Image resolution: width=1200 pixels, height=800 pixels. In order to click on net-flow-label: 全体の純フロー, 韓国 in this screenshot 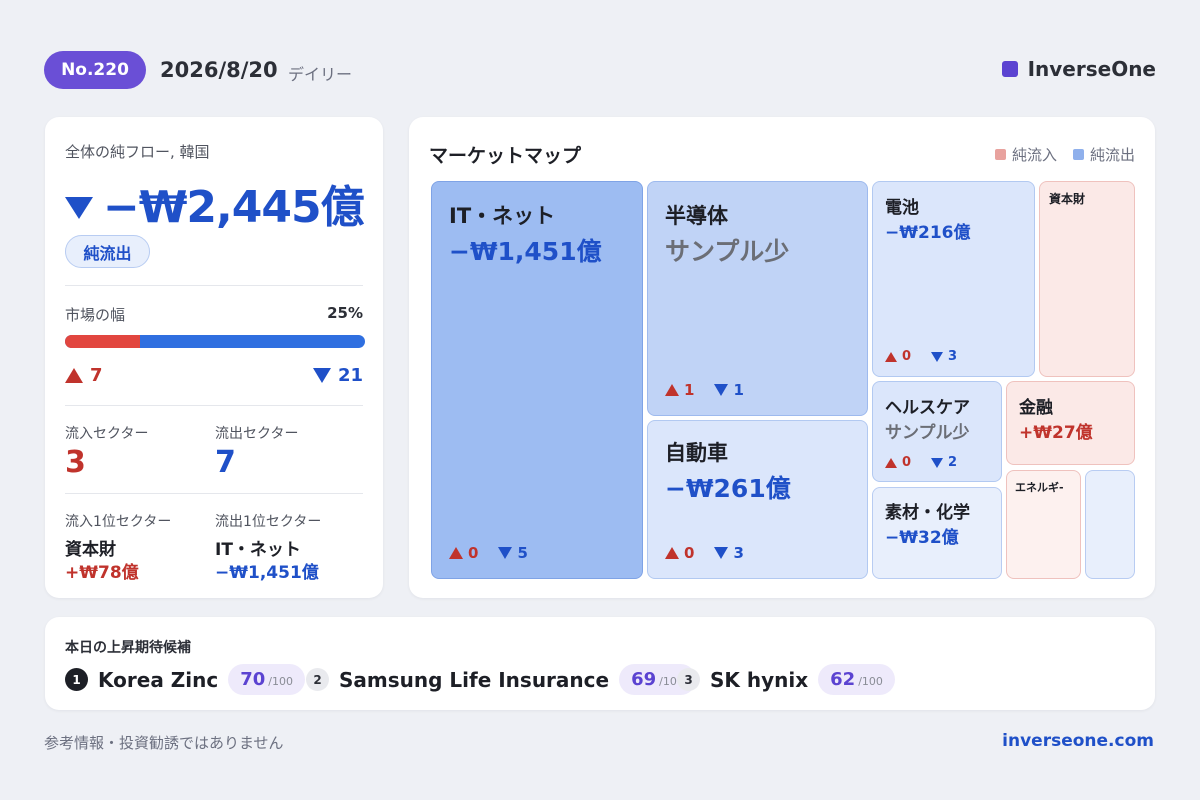, I will do `click(137, 152)`.